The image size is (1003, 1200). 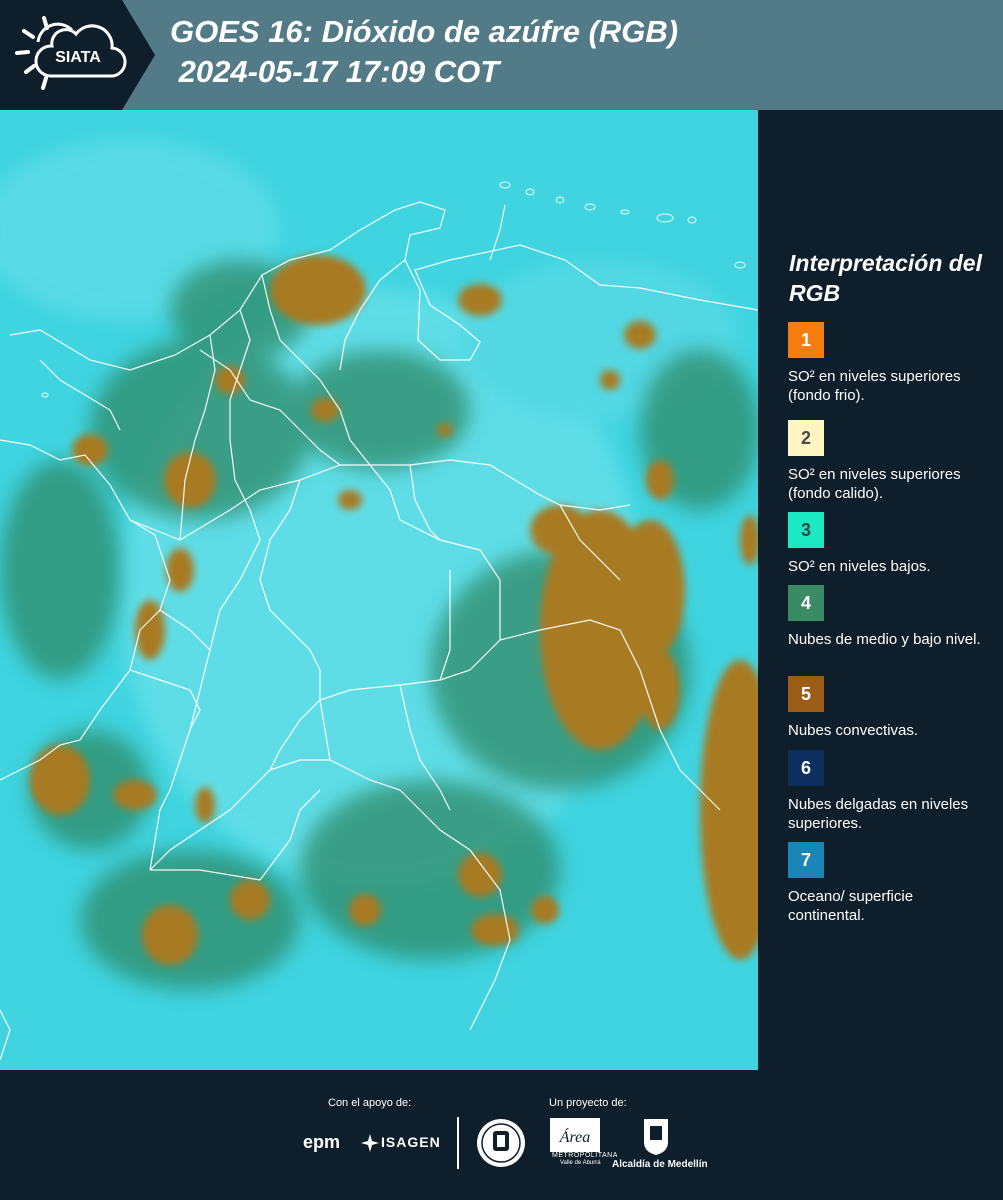 I want to click on alcaldia-shield-icon, so click(x=656, y=1137).